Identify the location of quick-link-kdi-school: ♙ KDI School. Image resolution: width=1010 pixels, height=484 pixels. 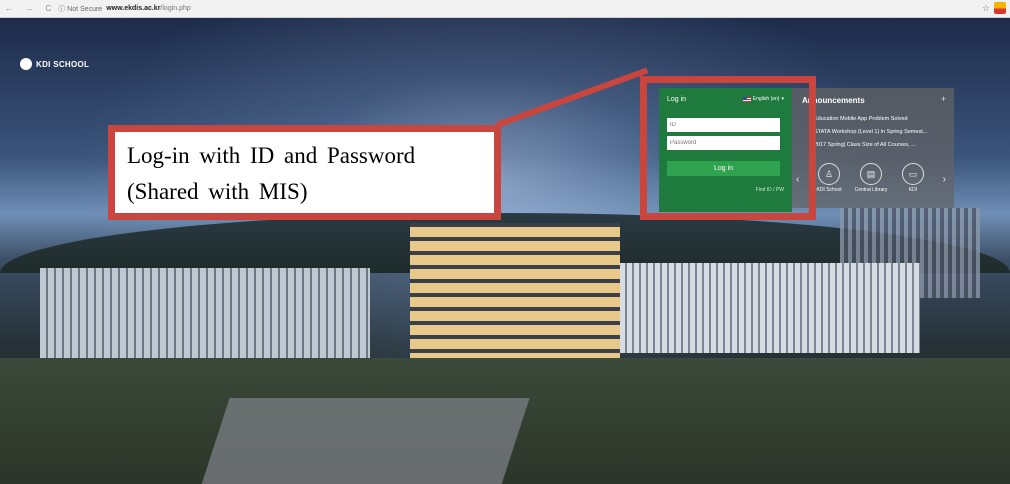
(829, 178).